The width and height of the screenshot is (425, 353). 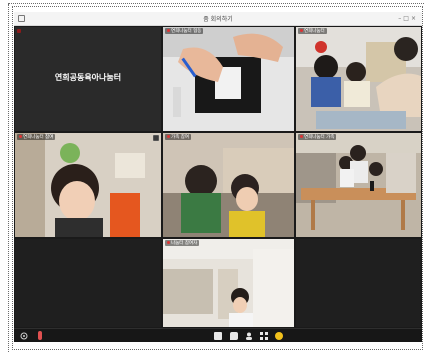 I want to click on page-border-top, so click(x=216, y=3).